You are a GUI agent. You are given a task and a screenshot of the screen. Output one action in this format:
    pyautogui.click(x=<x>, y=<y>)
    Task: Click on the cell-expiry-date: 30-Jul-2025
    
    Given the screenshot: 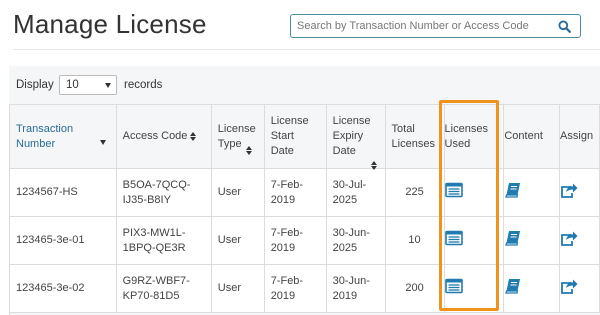 What is the action you would take?
    pyautogui.click(x=355, y=192)
    